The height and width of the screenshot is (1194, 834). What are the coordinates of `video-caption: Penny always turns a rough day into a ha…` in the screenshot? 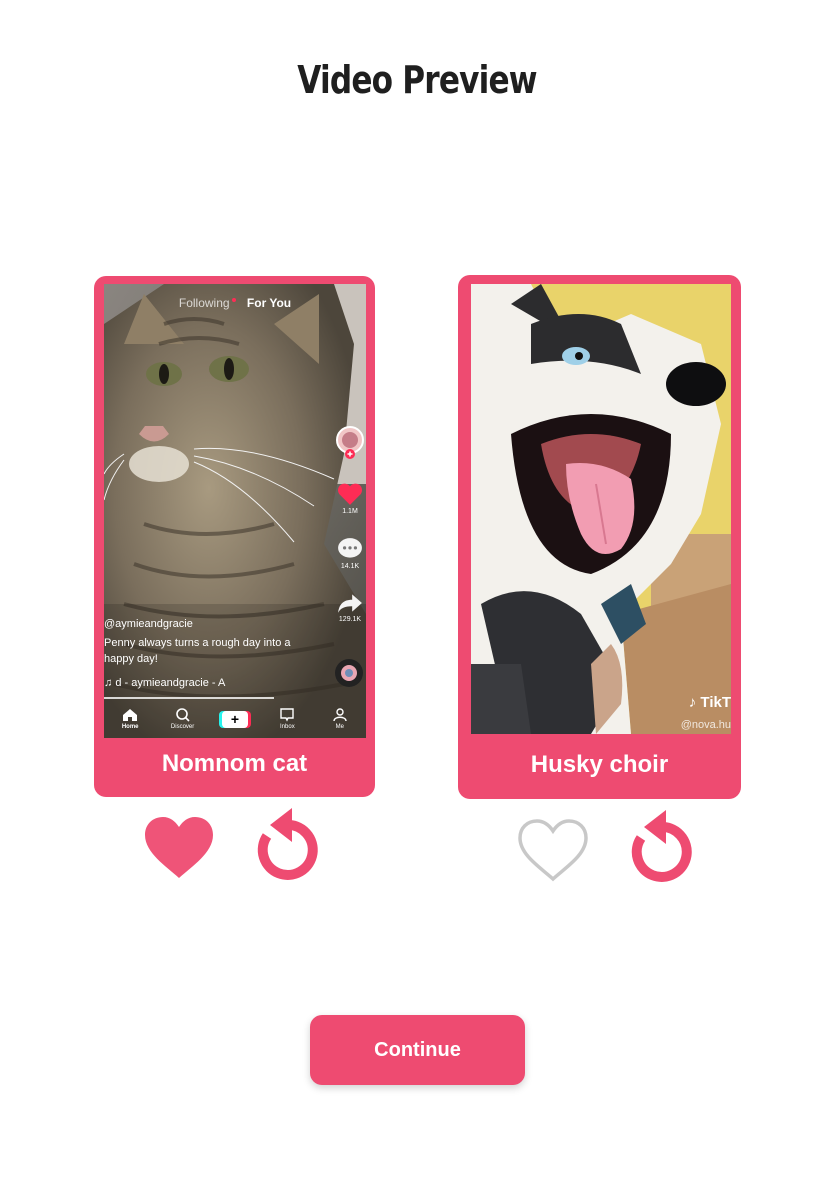 It's located at (197, 651).